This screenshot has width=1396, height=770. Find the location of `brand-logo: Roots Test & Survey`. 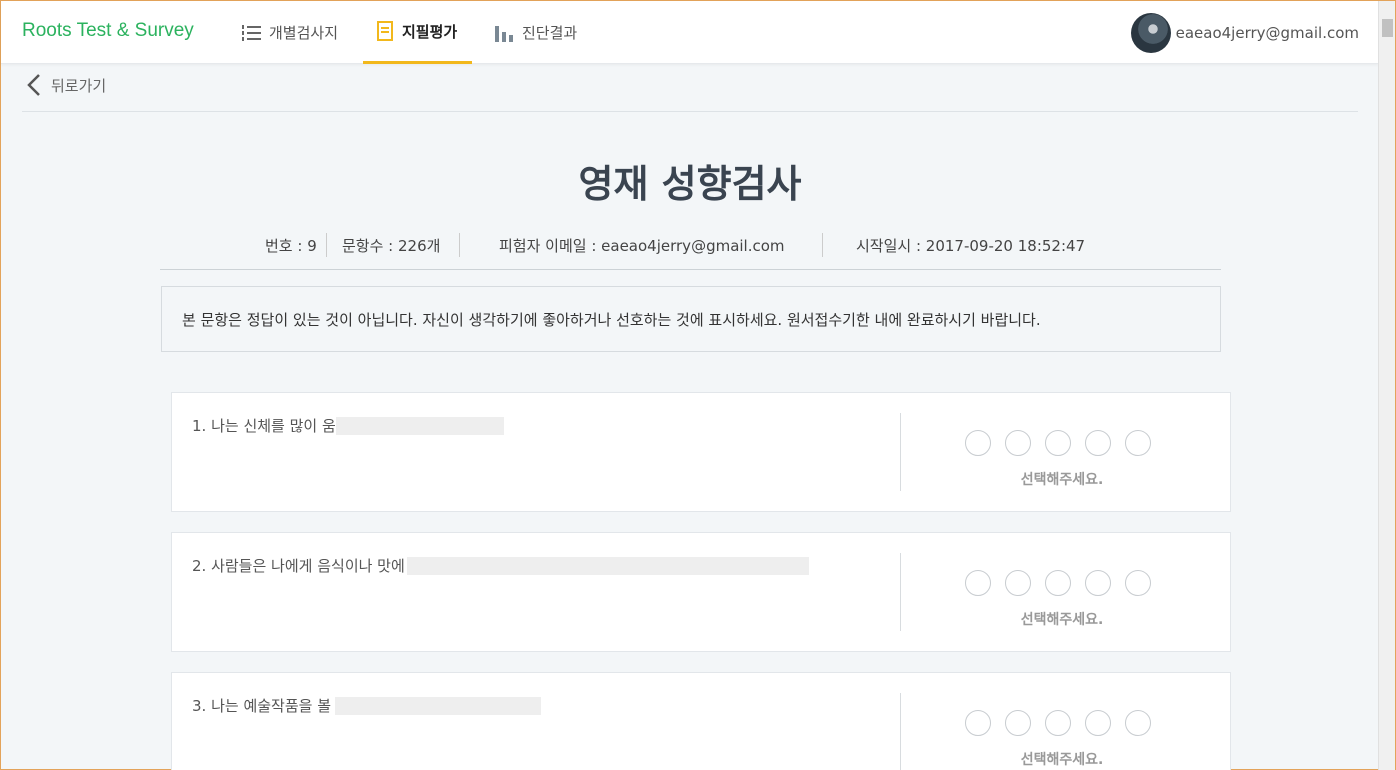

brand-logo: Roots Test & Survey is located at coordinates (108, 31).